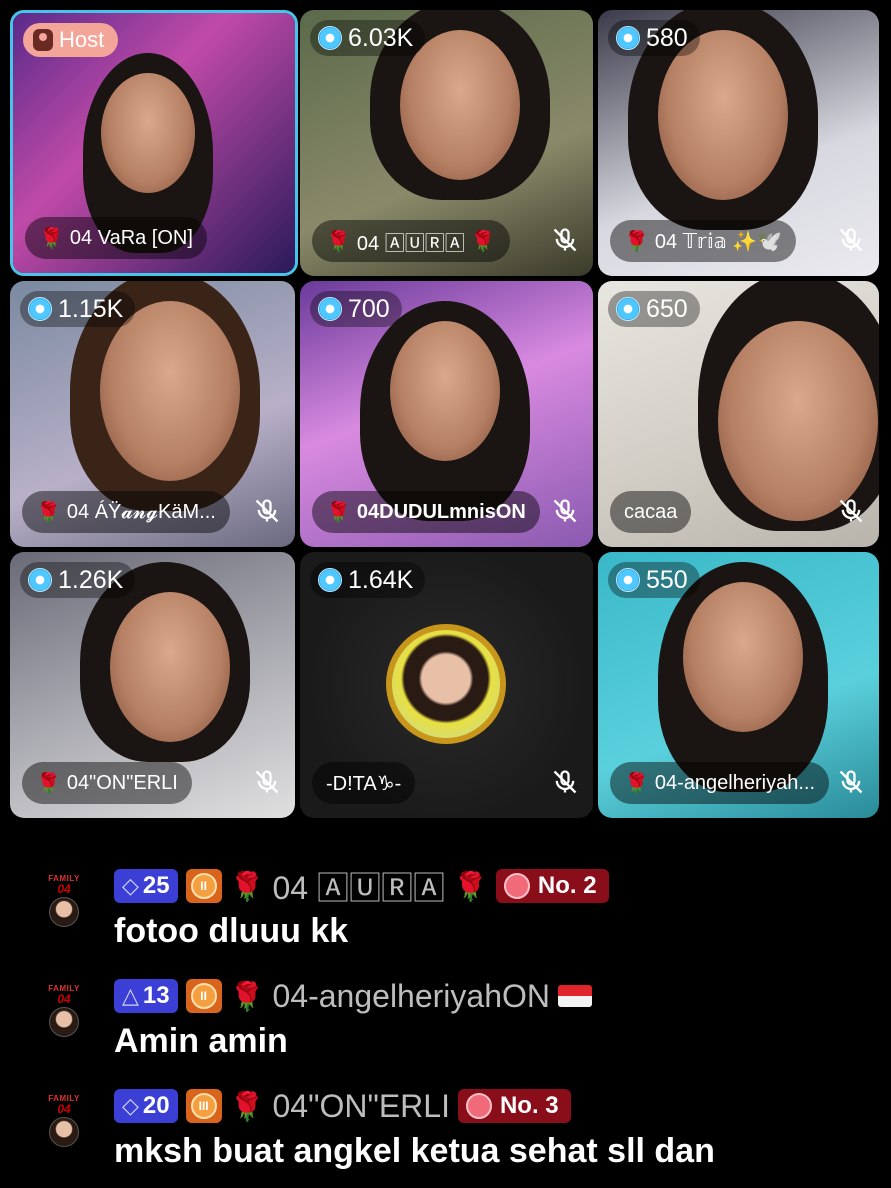 This screenshot has height=1188, width=891. Describe the element at coordinates (201, 1041) in the screenshot. I see `chat-text: Amin amin` at that location.